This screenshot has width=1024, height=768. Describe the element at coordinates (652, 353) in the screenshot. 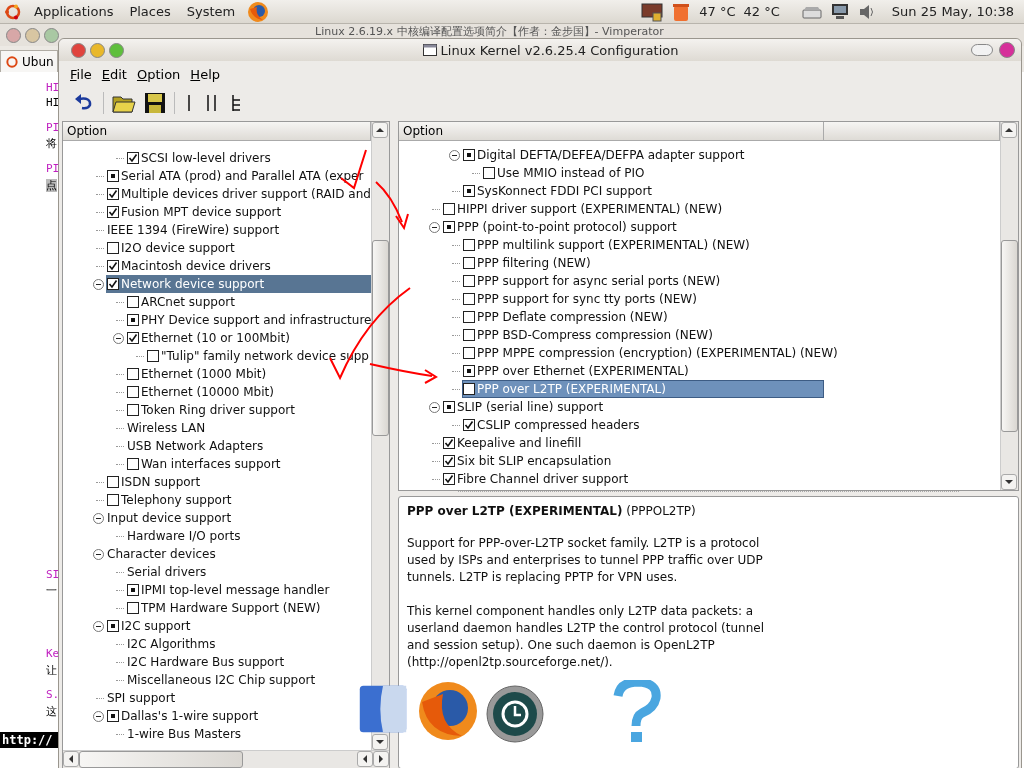

I see `tree-item: PPP MPPE compression (encryption) (EXPERIMENTAL) (NEW)` at that location.